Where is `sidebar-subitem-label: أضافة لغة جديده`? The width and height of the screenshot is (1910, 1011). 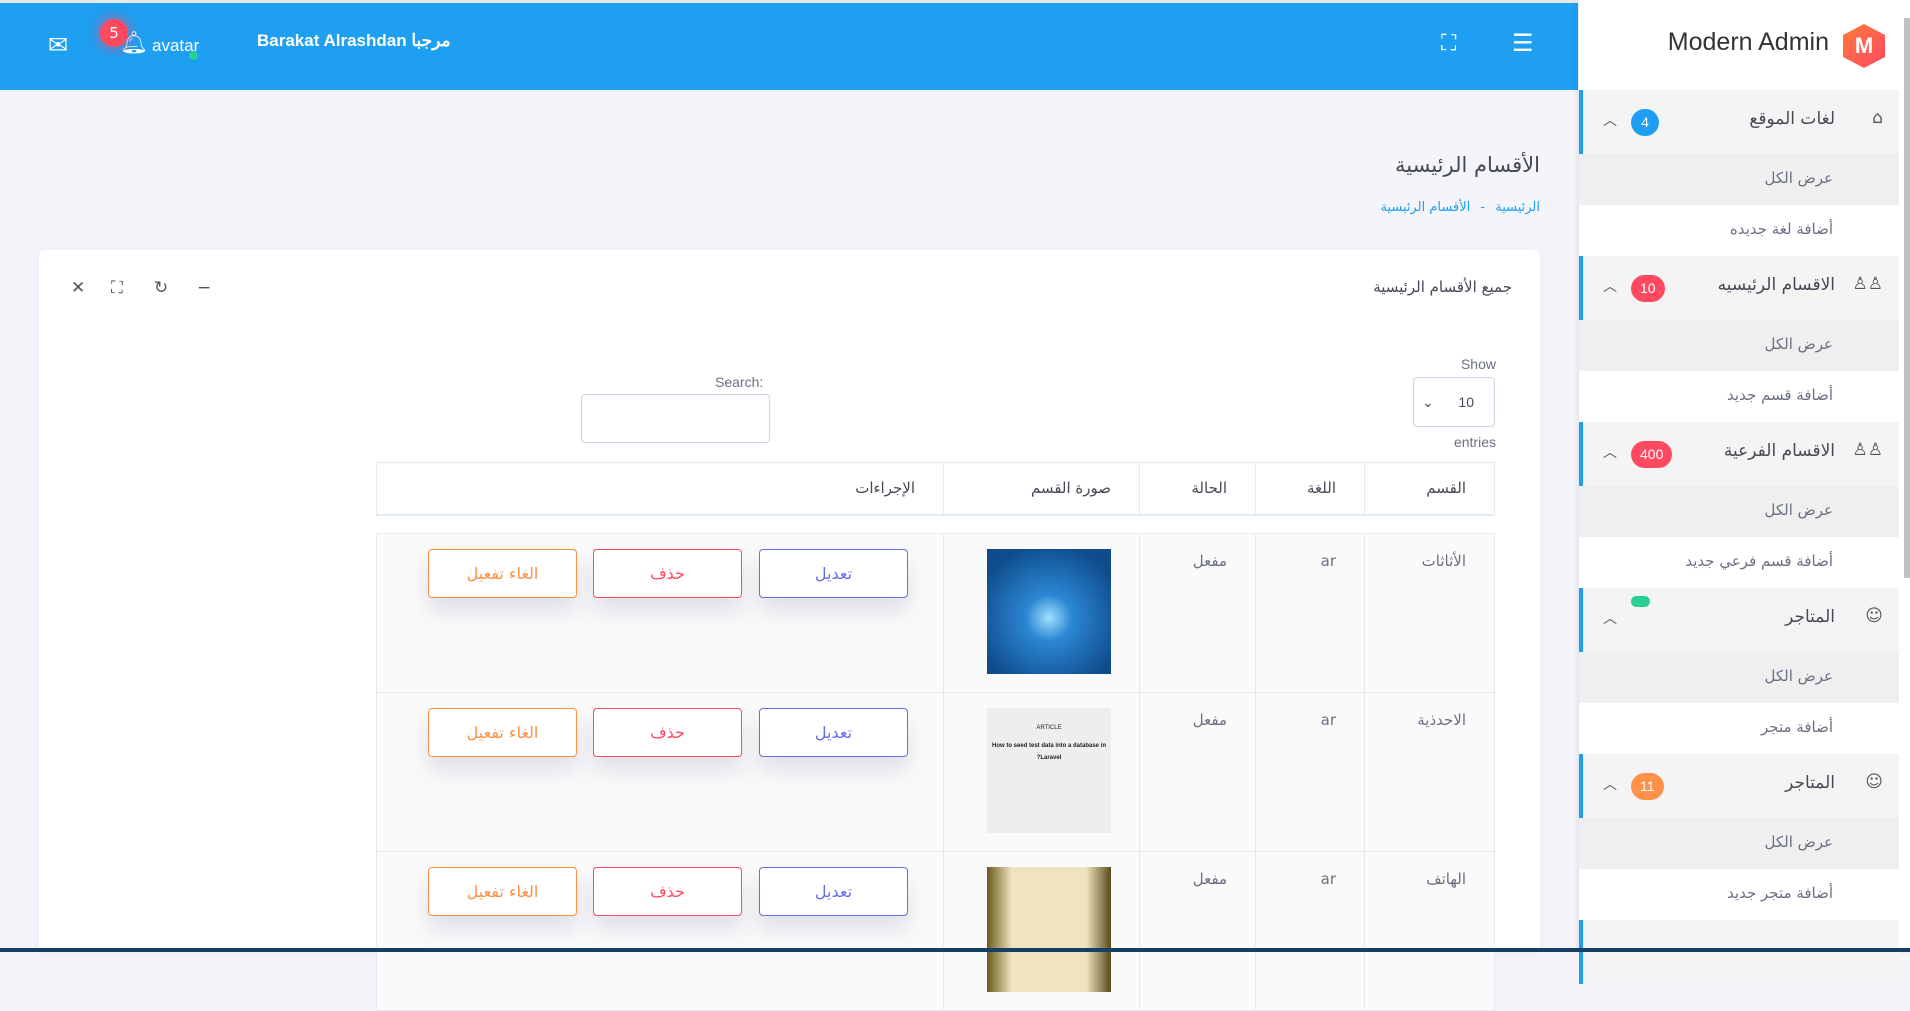 sidebar-subitem-label: أضافة لغة جديده is located at coordinates (1781, 229).